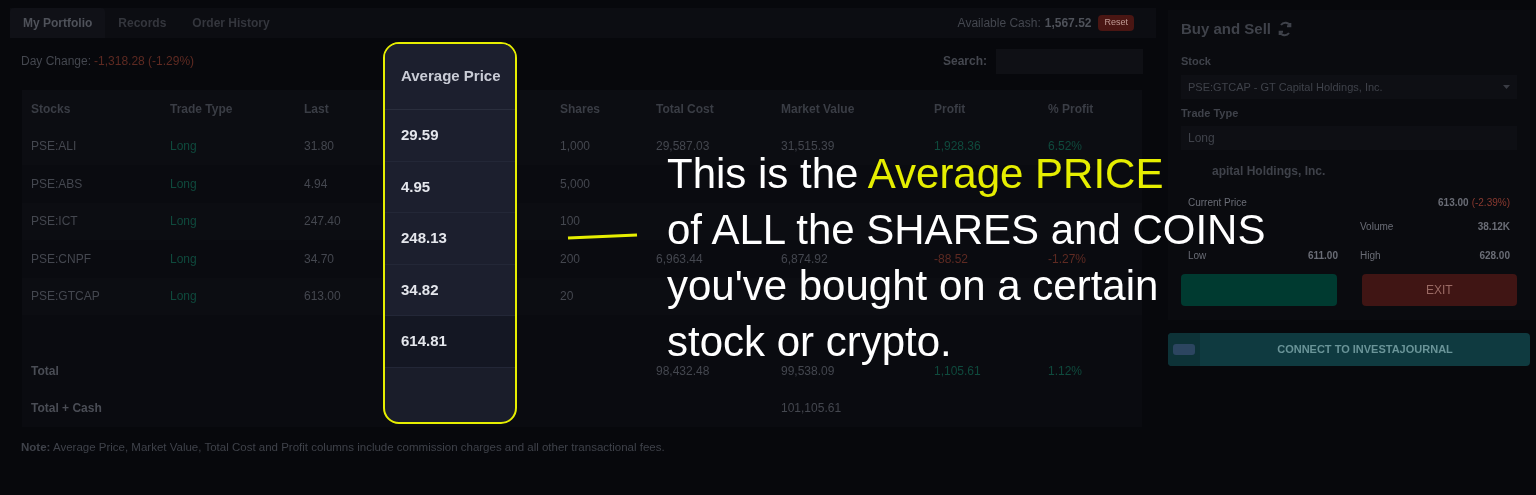 This screenshot has width=1536, height=495. I want to click on table-cell-text: -88.52, so click(951, 259).